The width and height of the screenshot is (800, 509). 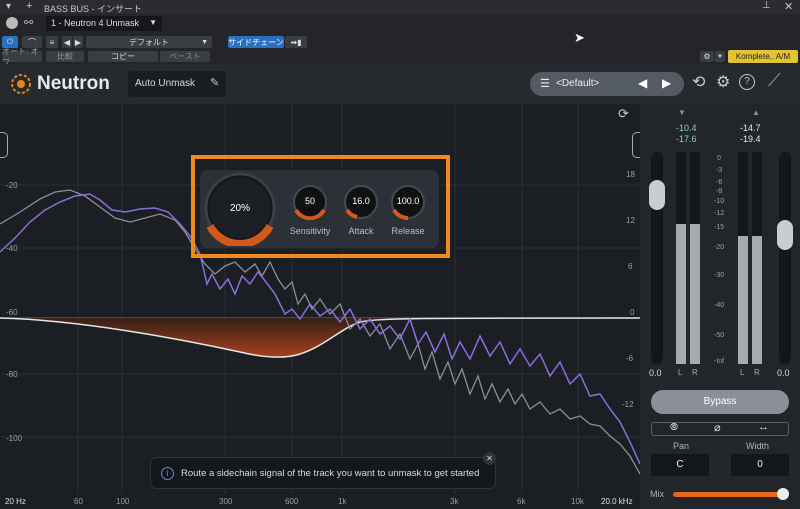 What do you see at coordinates (628, 404) in the screenshot?
I see `db-label-right: -12` at bounding box center [628, 404].